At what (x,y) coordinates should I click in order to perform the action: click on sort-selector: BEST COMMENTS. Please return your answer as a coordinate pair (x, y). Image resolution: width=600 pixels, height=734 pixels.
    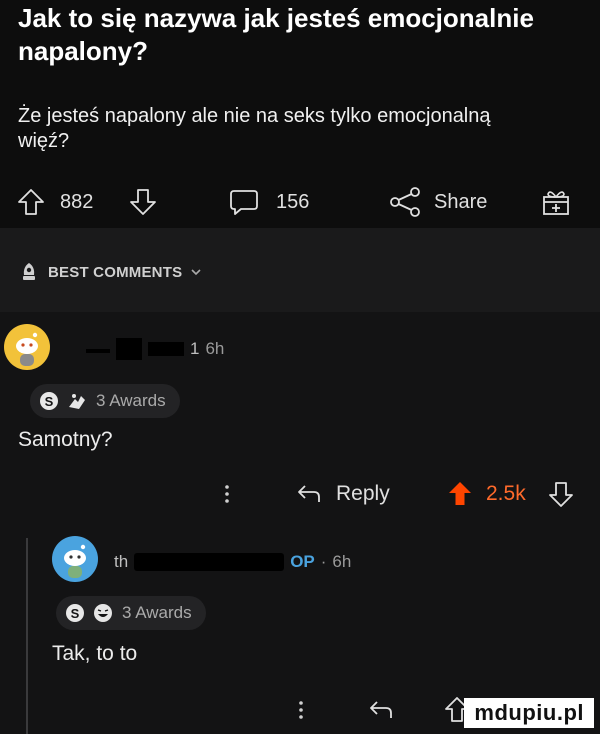
    Looking at the image, I should click on (110, 272).